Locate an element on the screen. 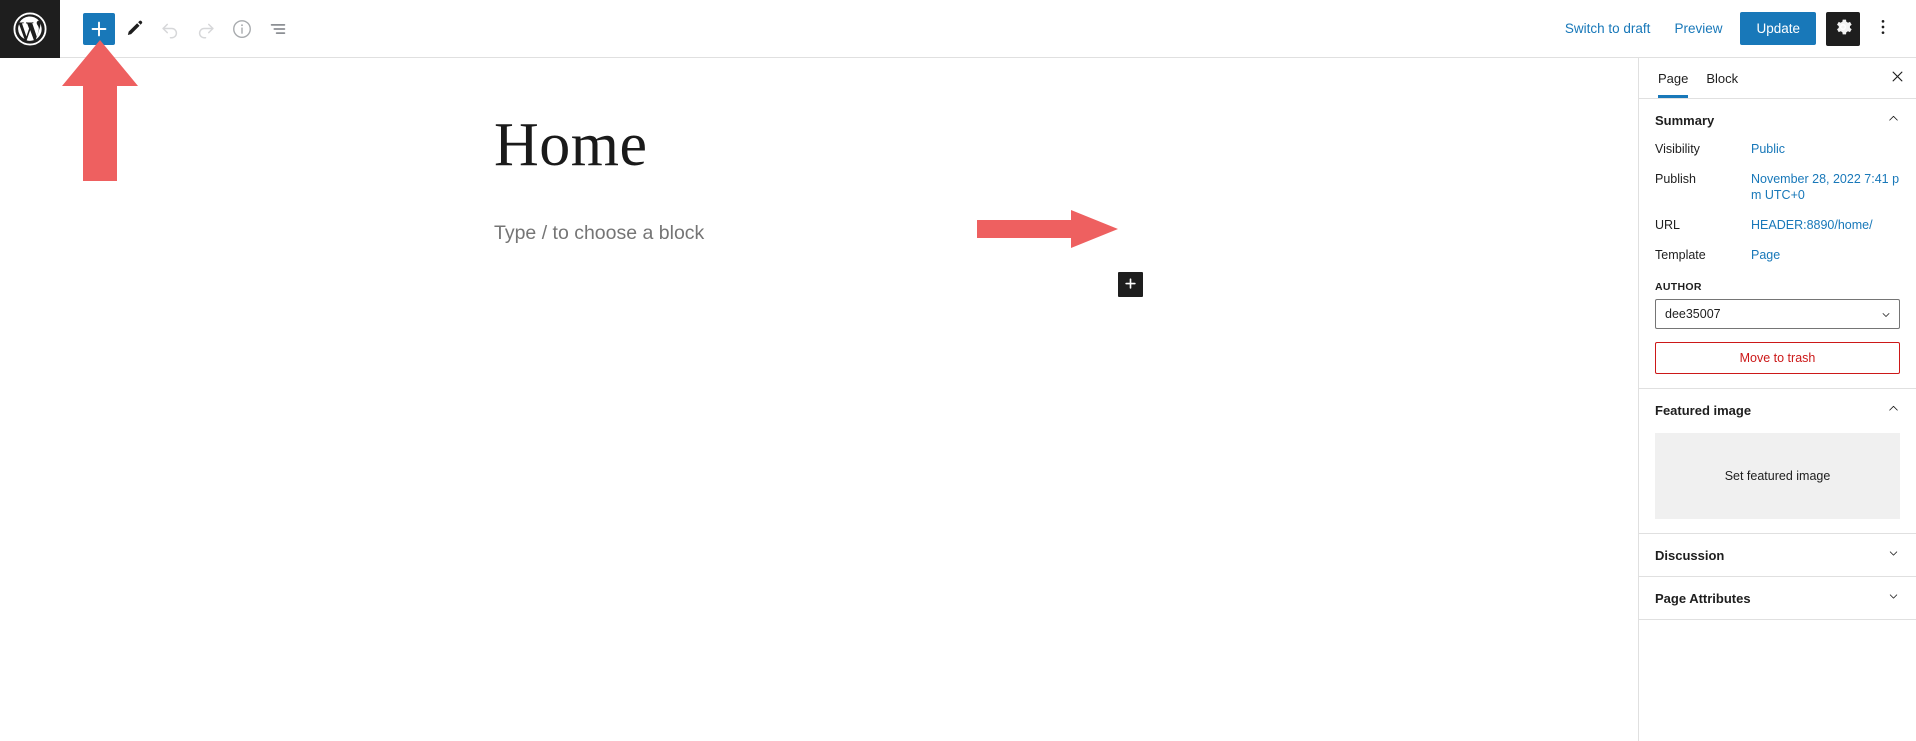 Image resolution: width=1916 pixels, height=741 pixels. redo-button is located at coordinates (206, 29).